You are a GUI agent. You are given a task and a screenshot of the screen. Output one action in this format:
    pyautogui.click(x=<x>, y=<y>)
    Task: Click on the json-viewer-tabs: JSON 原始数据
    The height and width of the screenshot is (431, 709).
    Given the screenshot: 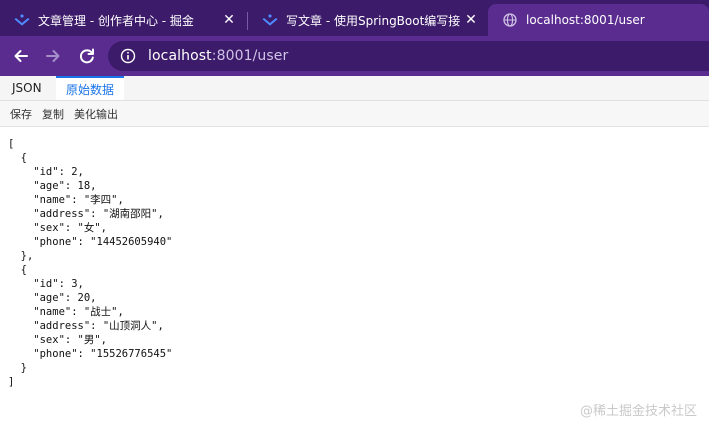 What is the action you would take?
    pyautogui.click(x=354, y=88)
    